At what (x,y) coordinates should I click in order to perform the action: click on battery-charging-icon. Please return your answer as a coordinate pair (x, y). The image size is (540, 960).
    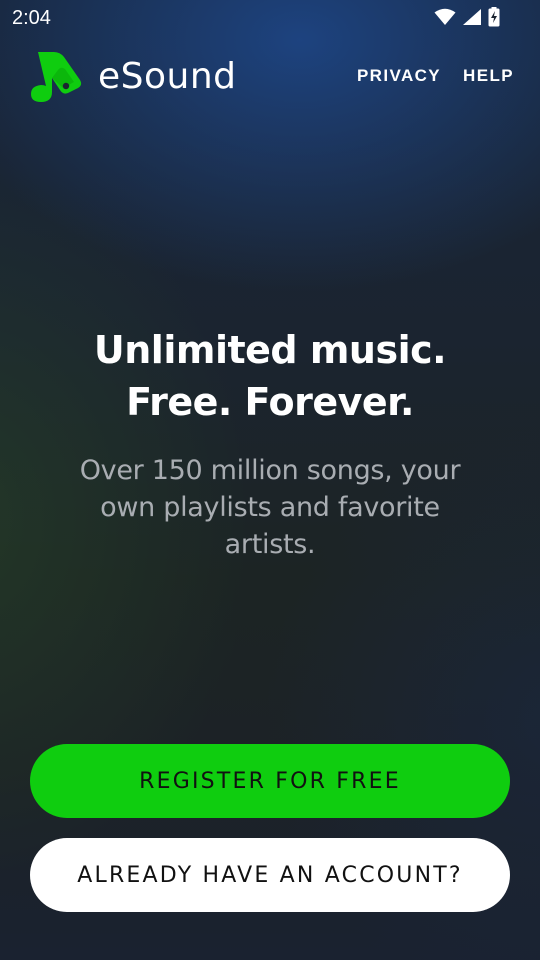
    Looking at the image, I should click on (494, 19).